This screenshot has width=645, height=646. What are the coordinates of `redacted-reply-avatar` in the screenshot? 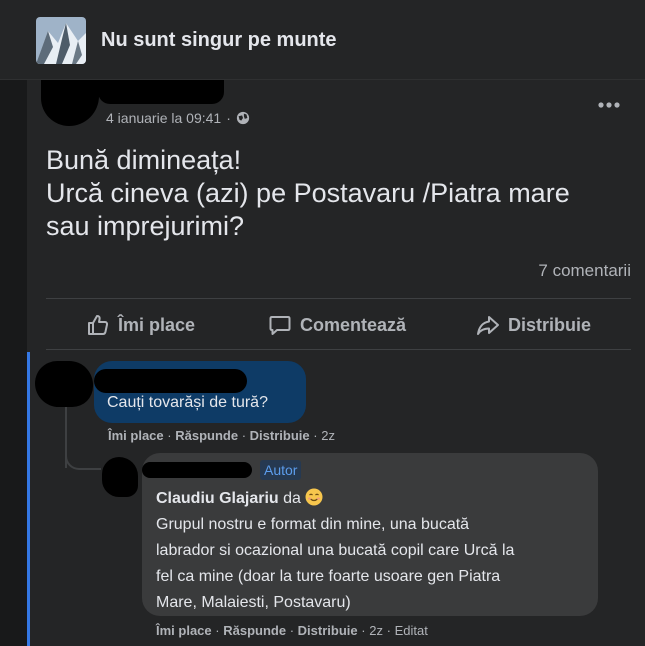 It's located at (120, 477).